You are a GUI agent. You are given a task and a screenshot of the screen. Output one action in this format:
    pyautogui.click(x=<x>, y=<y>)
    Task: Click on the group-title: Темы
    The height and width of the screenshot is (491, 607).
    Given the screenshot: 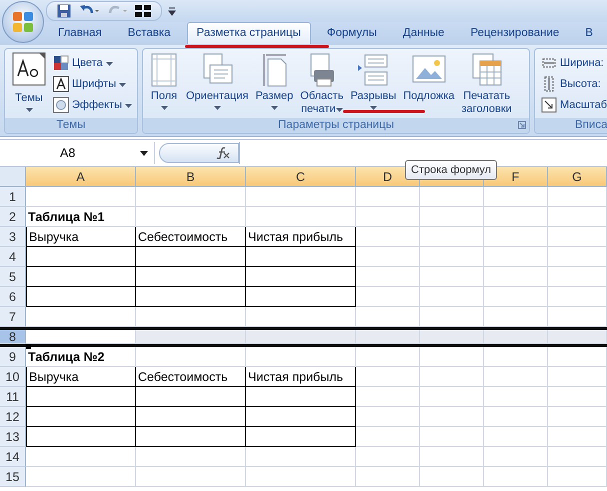 What is the action you would take?
    pyautogui.click(x=71, y=125)
    